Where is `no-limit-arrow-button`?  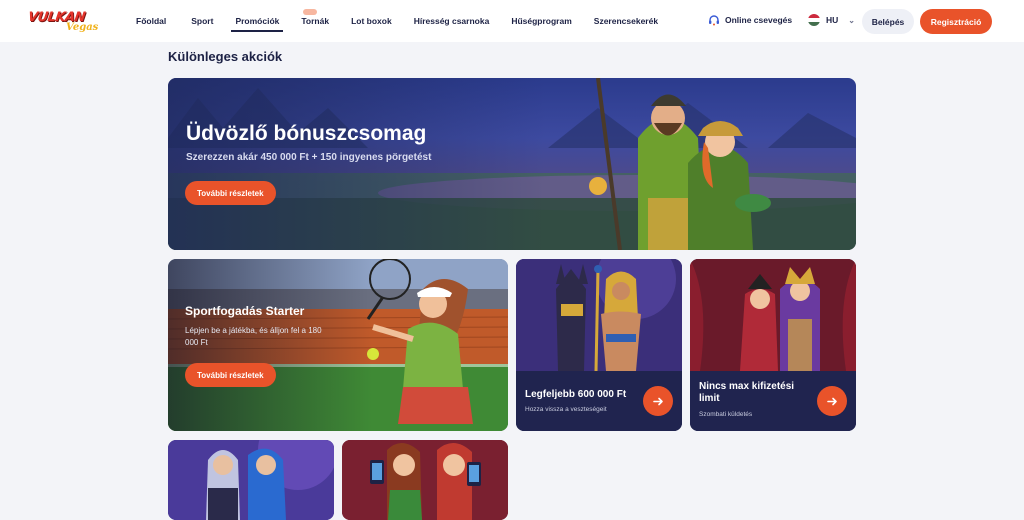
no-limit-arrow-button is located at coordinates (832, 401).